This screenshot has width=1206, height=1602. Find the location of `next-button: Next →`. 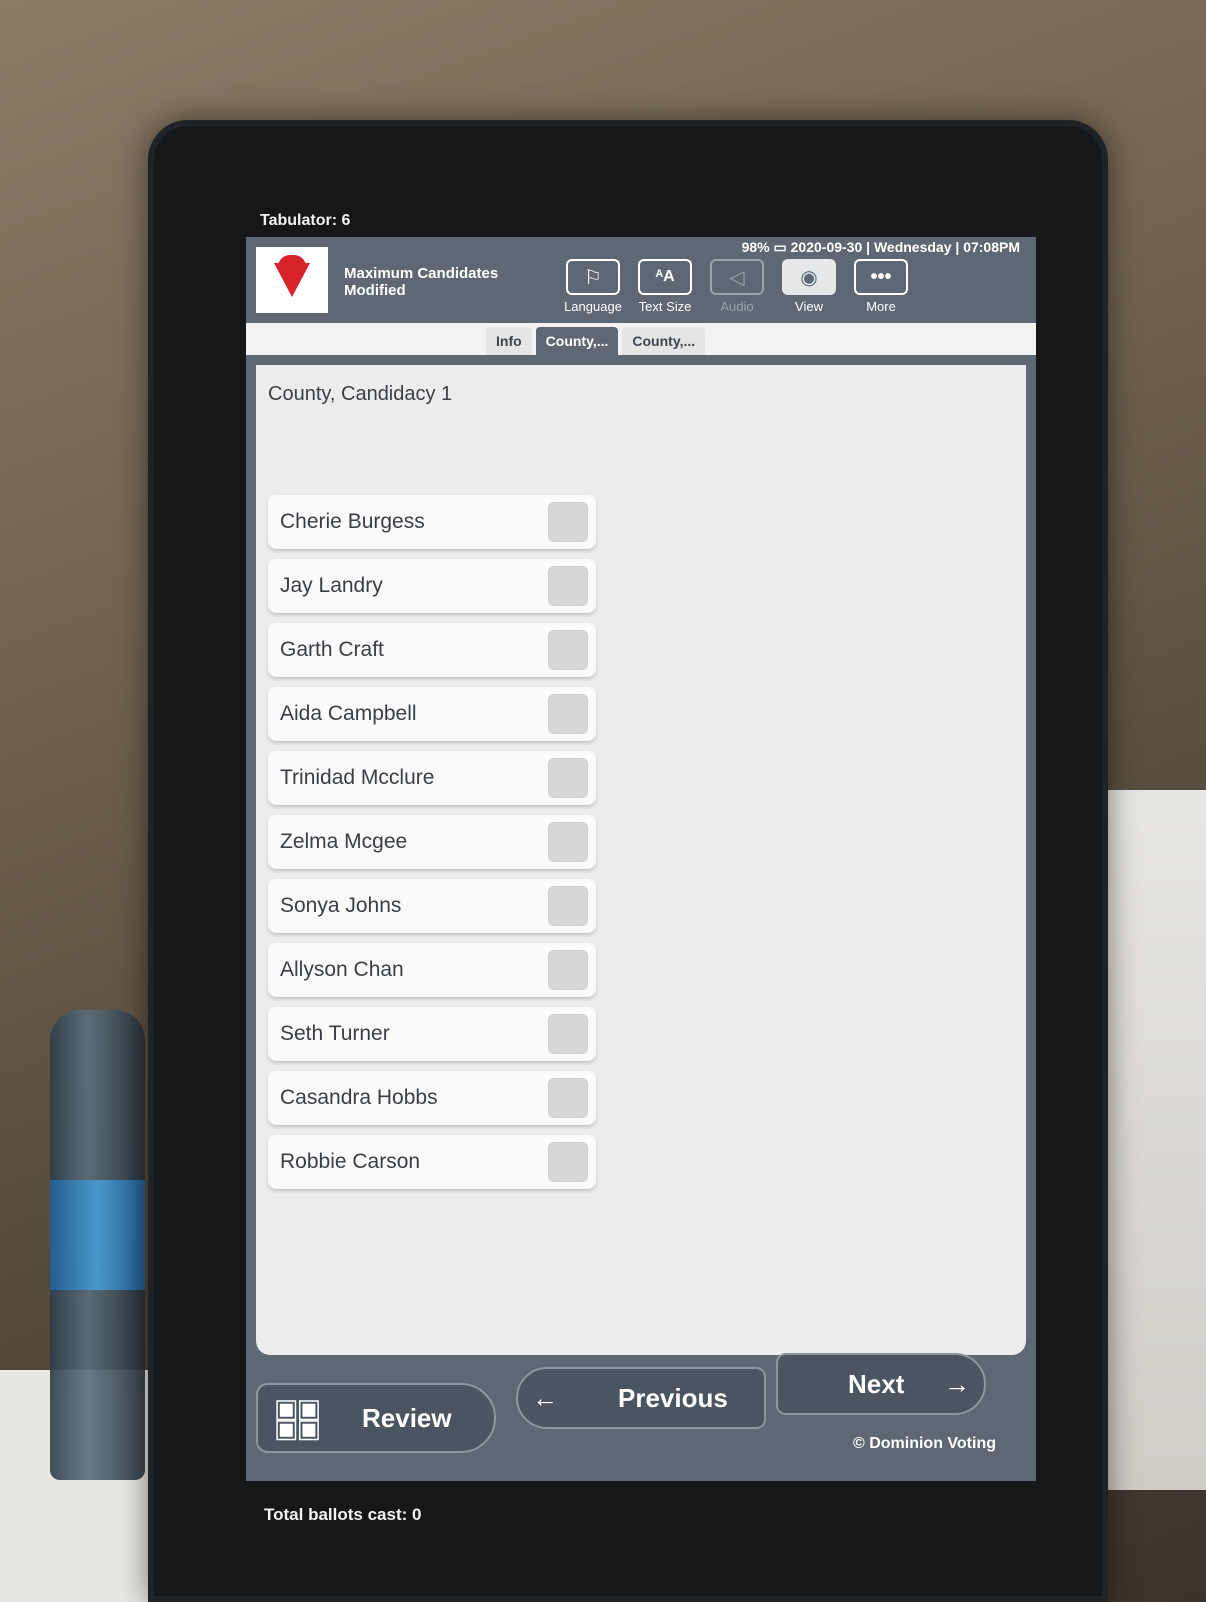

next-button: Next → is located at coordinates (881, 1384).